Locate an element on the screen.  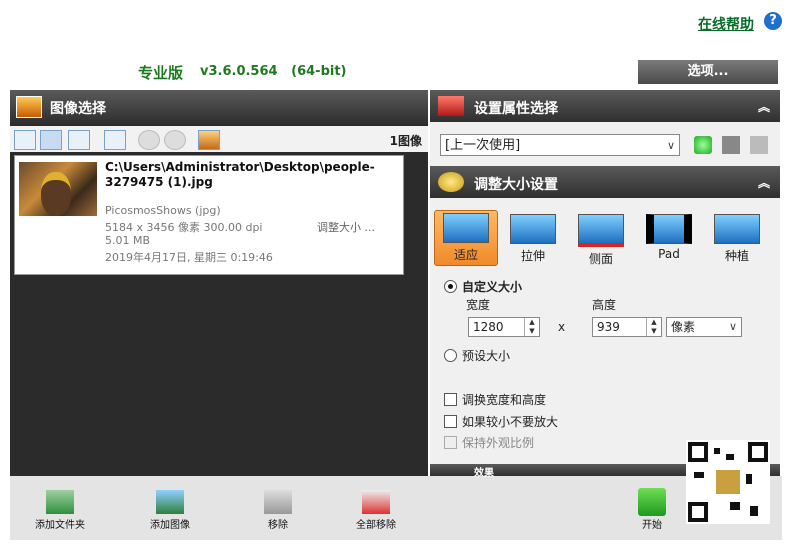
grid-view-icon is located at coordinates (79, 140).